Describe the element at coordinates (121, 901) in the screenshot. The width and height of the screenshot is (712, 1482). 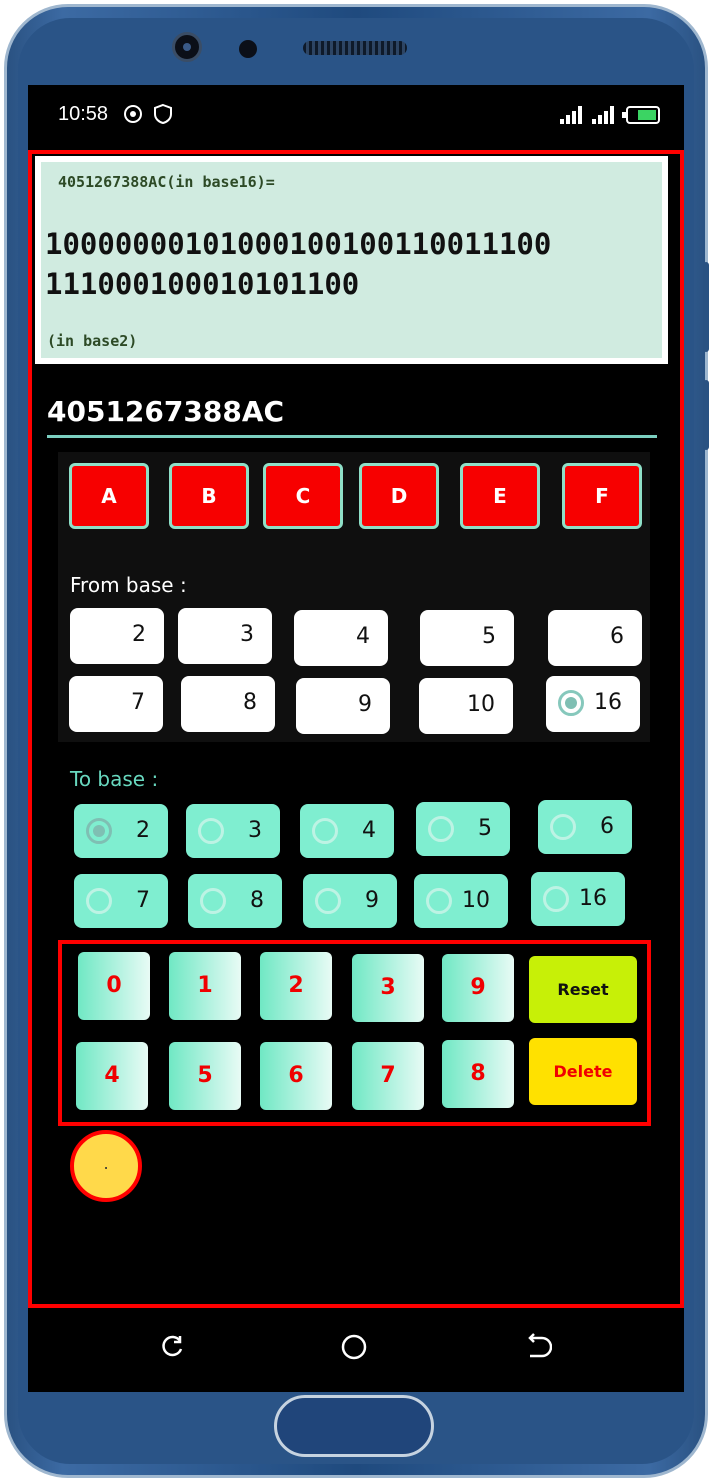
I see `to-base-option-7: 7` at that location.